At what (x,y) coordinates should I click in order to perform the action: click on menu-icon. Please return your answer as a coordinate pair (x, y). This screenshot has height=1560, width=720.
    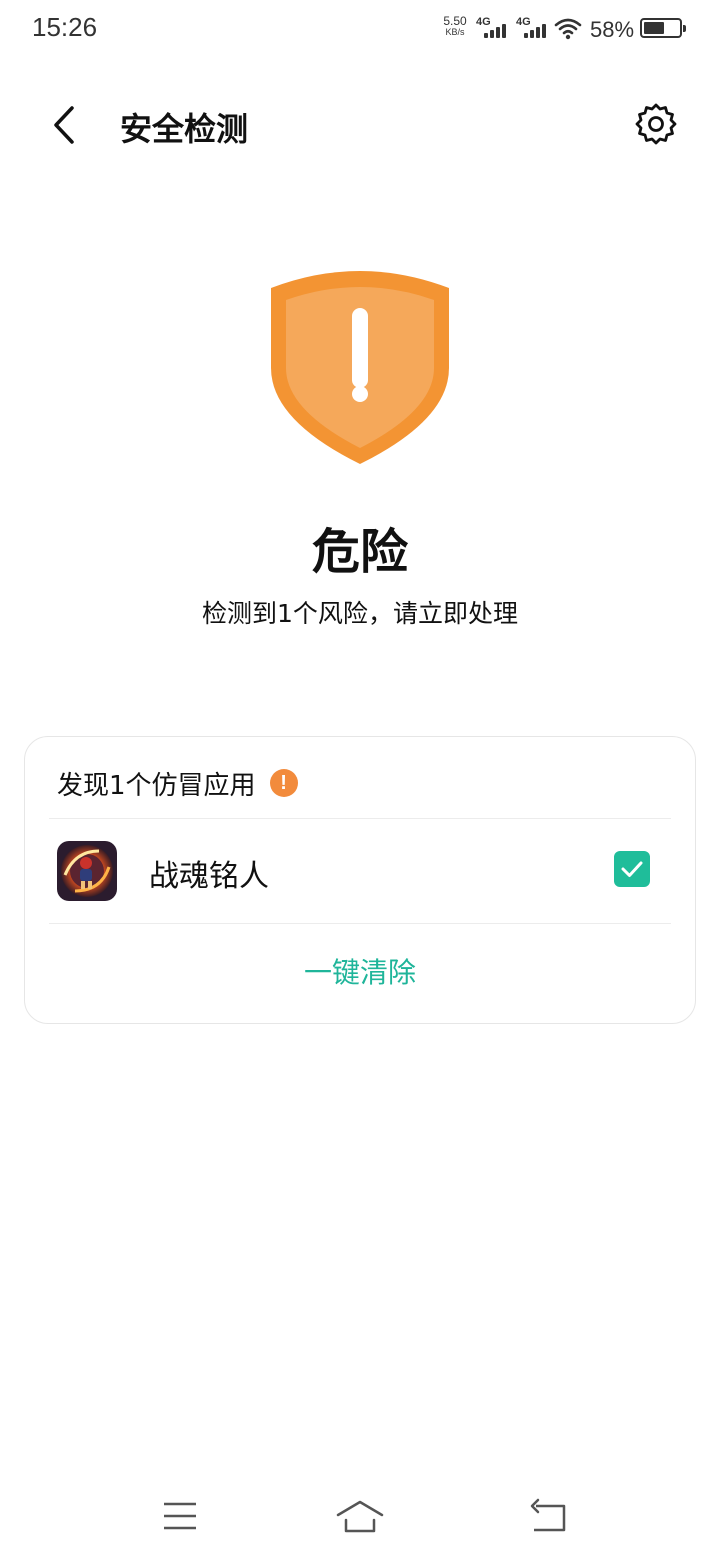
    Looking at the image, I should click on (180, 1516).